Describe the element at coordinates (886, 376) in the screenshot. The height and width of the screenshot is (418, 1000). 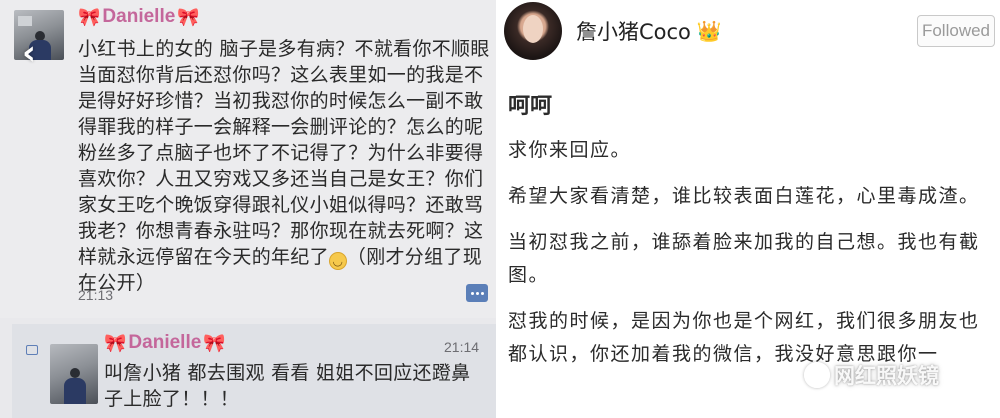
I see `watermark-text: 网红照妖镜` at that location.